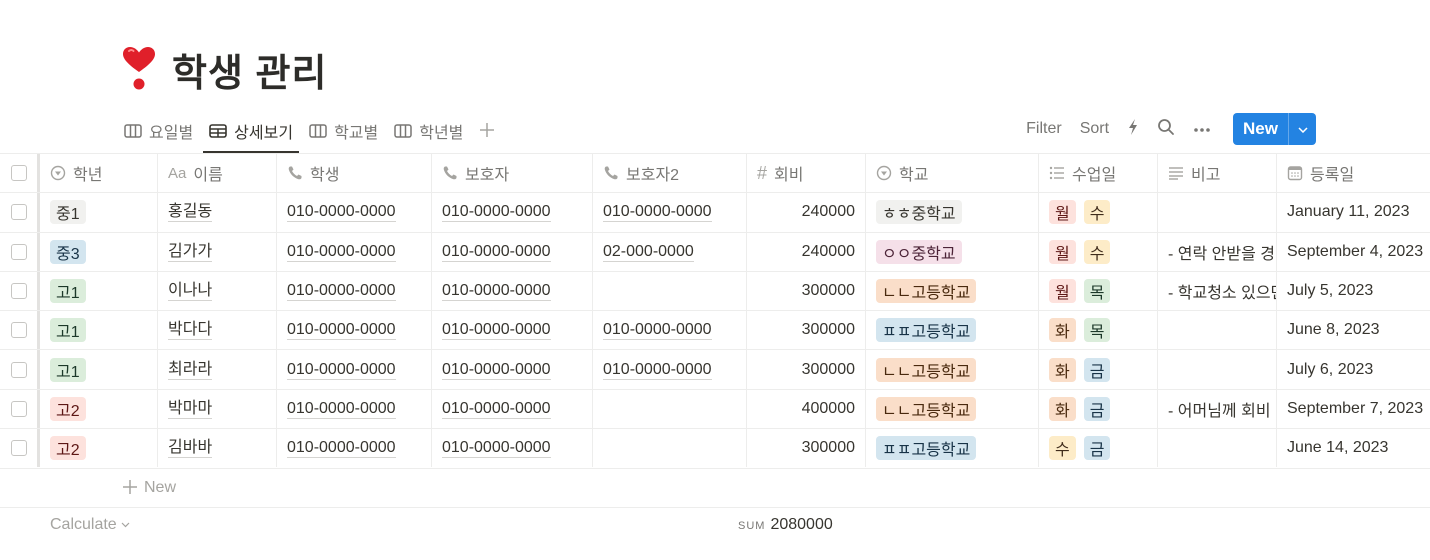  What do you see at coordinates (1353, 409) in the screenshot?
I see `registered-date-cell: September 7, 2023` at bounding box center [1353, 409].